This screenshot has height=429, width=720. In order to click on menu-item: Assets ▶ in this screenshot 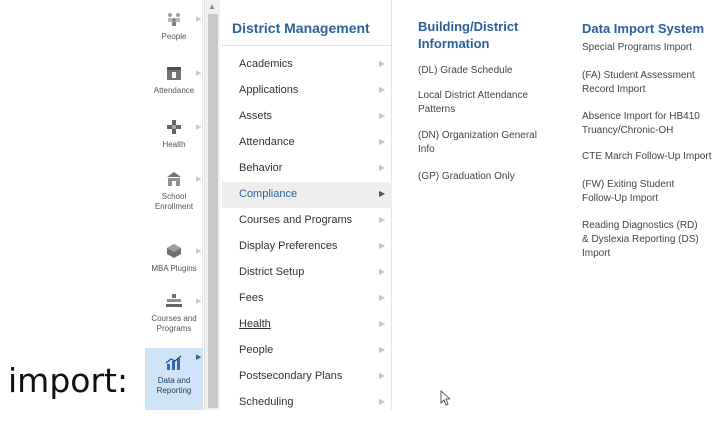, I will do `click(307, 117)`.